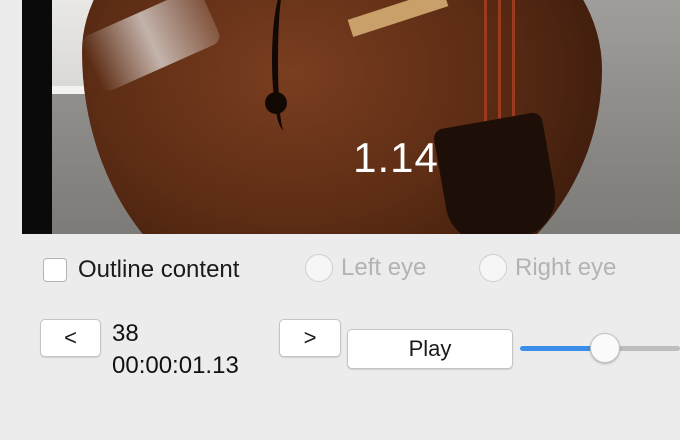 This screenshot has height=440, width=680. What do you see at coordinates (493, 268) in the screenshot?
I see `right-eye-radio-circle` at bounding box center [493, 268].